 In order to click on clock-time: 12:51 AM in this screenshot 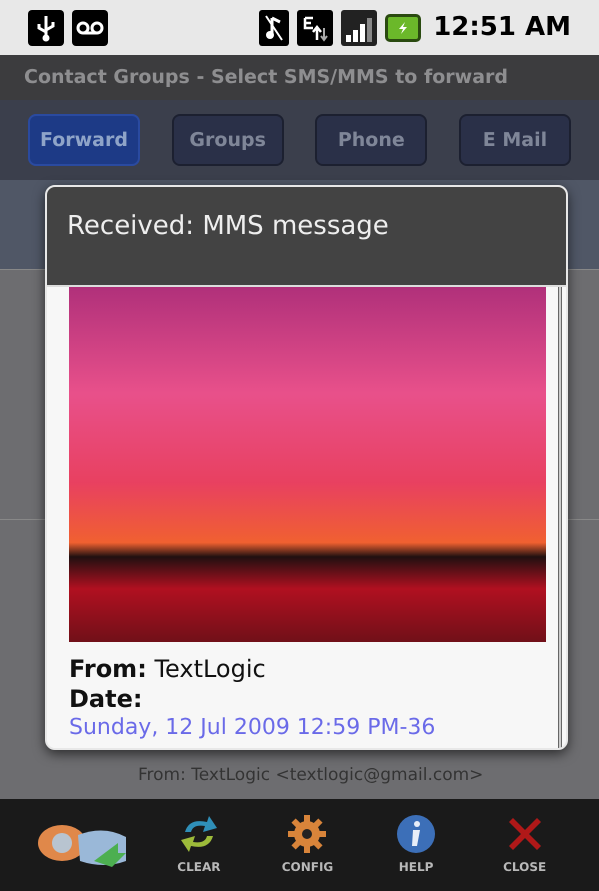, I will do `click(502, 27)`.